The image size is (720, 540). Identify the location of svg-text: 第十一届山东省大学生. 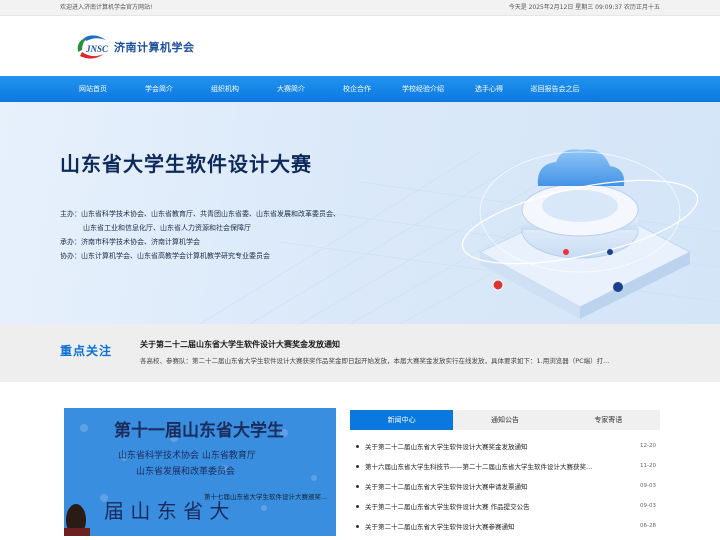
(199, 430).